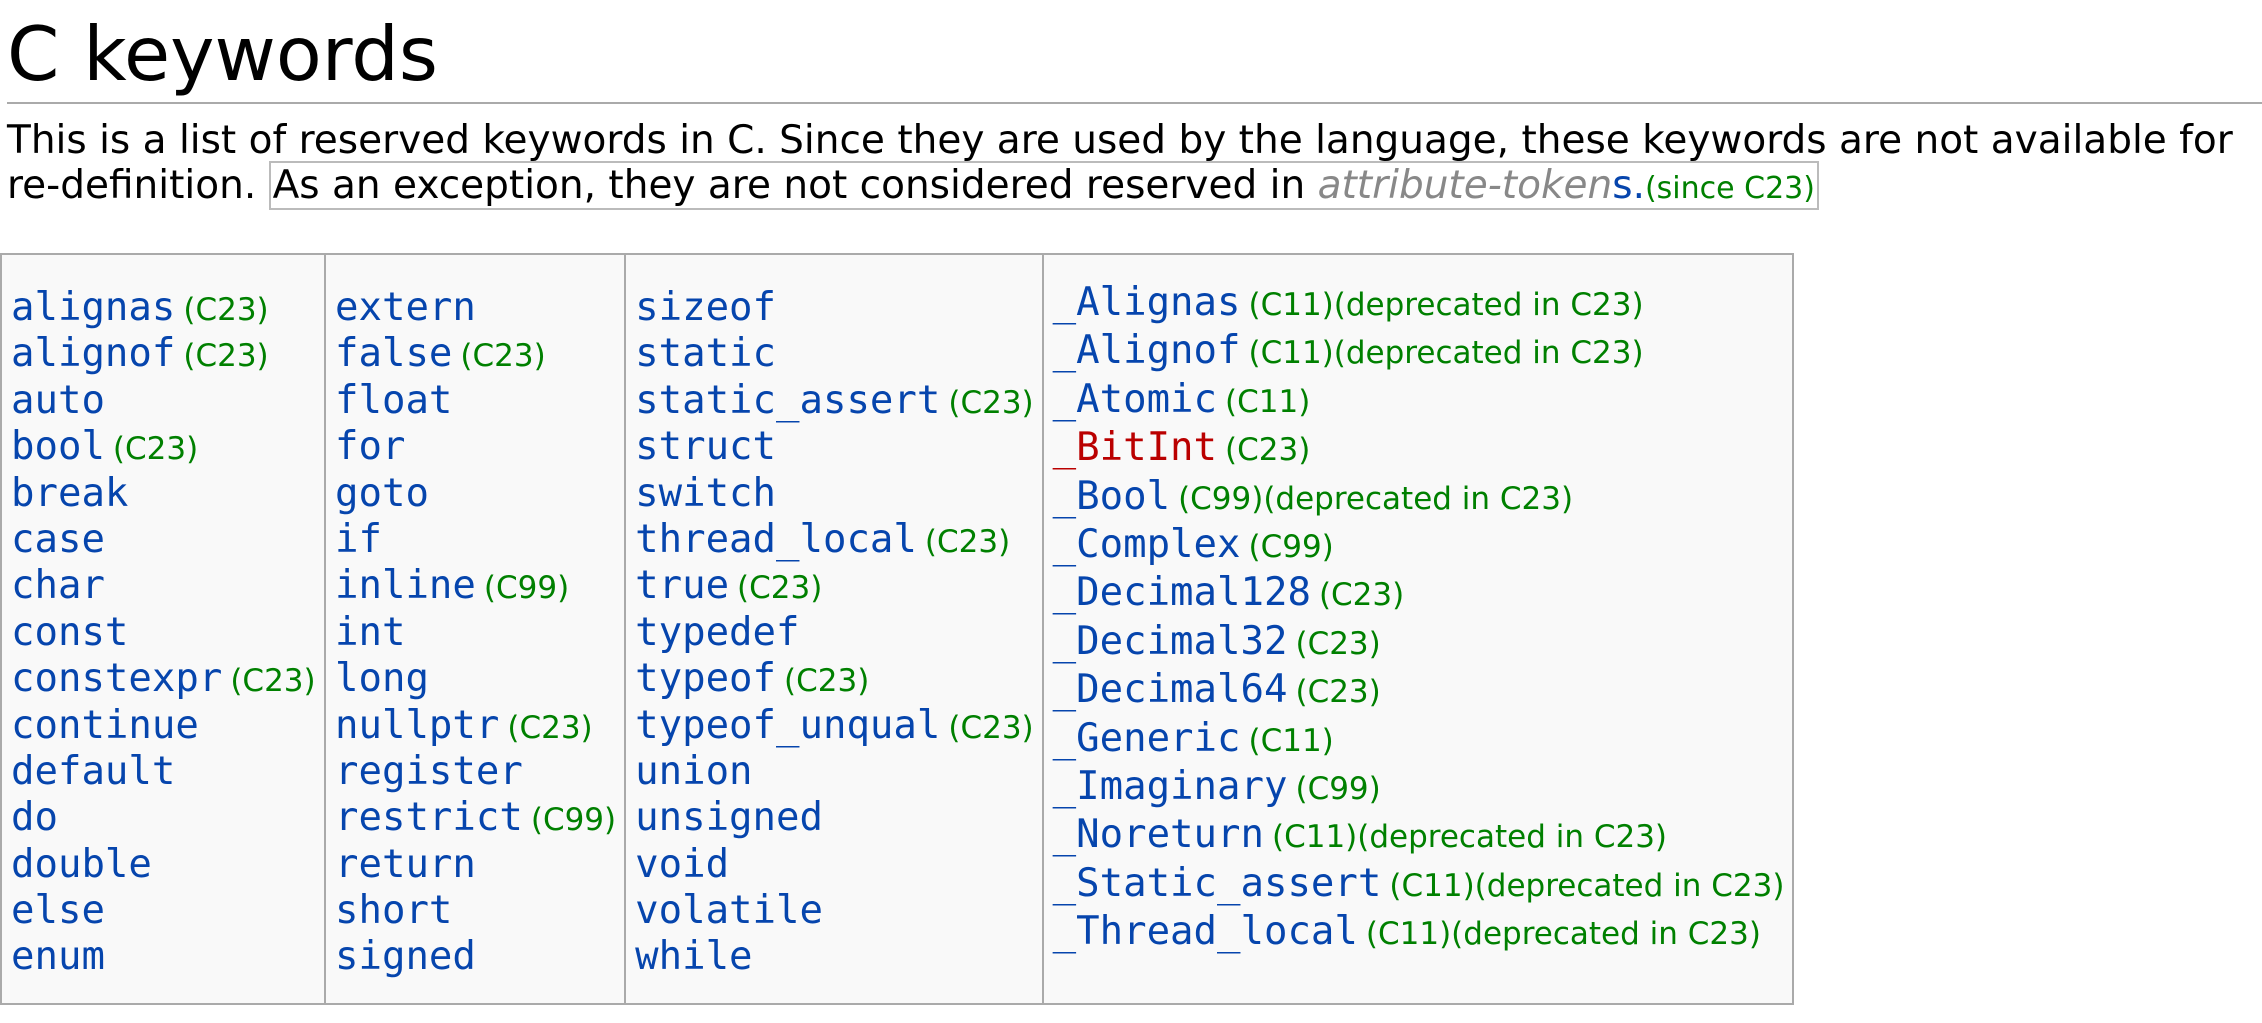 The height and width of the screenshot is (1023, 2262). I want to click on keyword-link: default, so click(93, 771).